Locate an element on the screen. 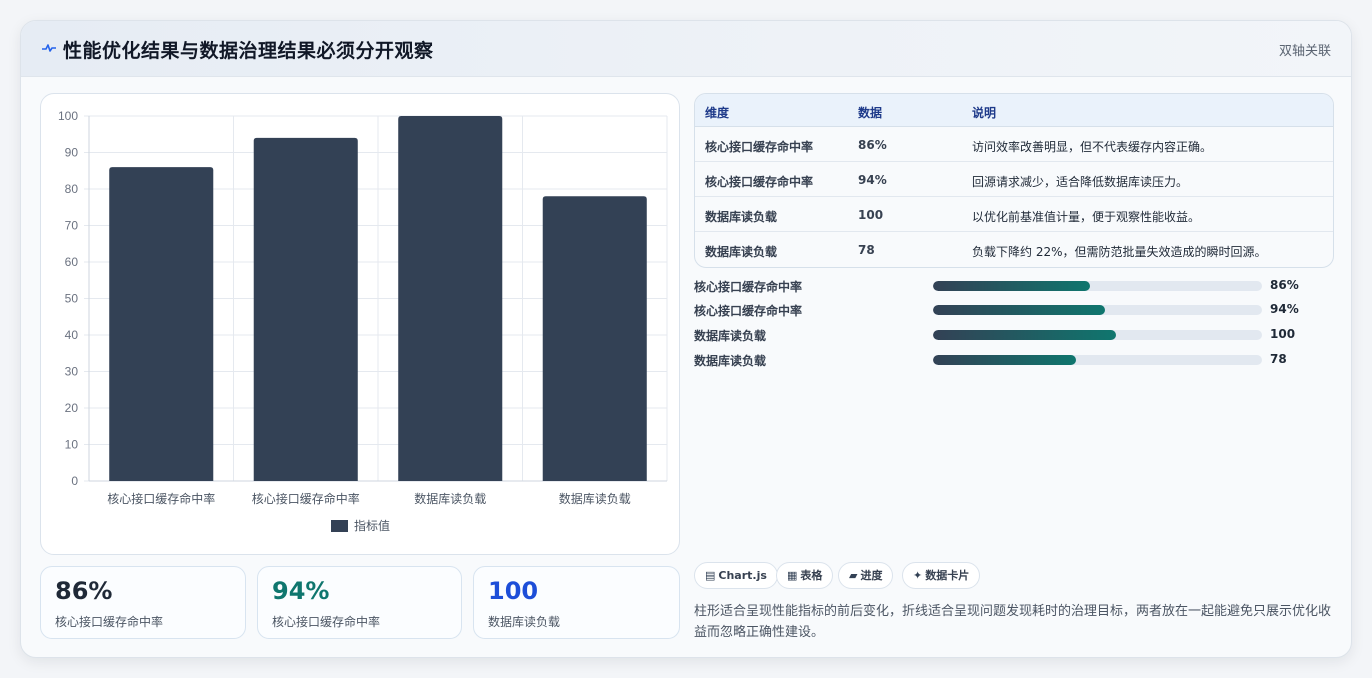 The height and width of the screenshot is (678, 1372). y-tick-label: 50 is located at coordinates (72, 299).